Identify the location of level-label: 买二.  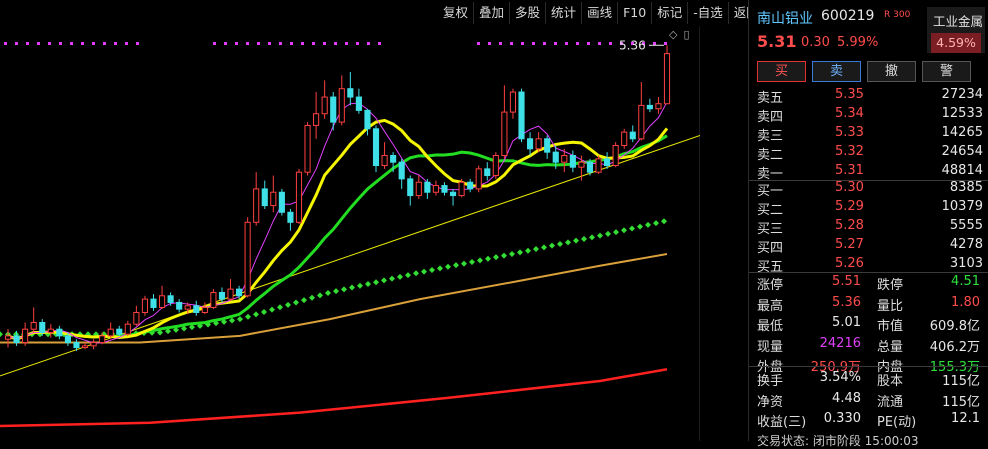
(770, 210).